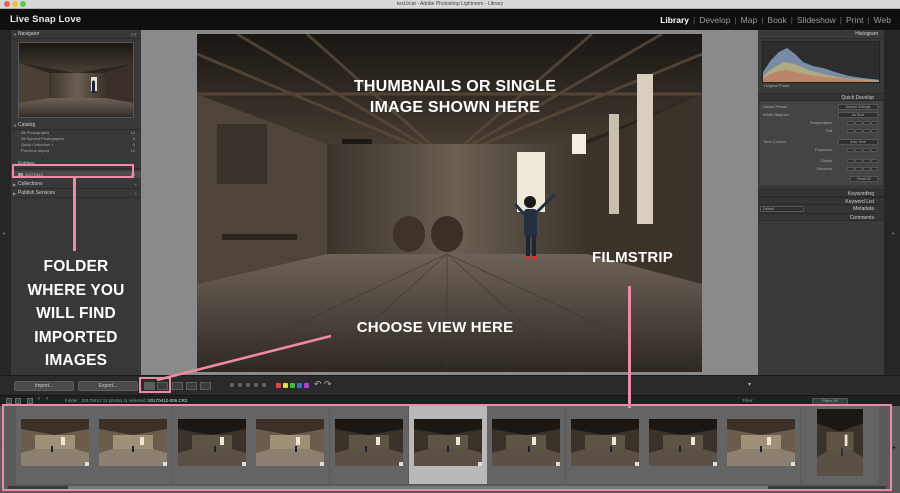  I want to click on zoom-level: FIT, so click(134, 34).